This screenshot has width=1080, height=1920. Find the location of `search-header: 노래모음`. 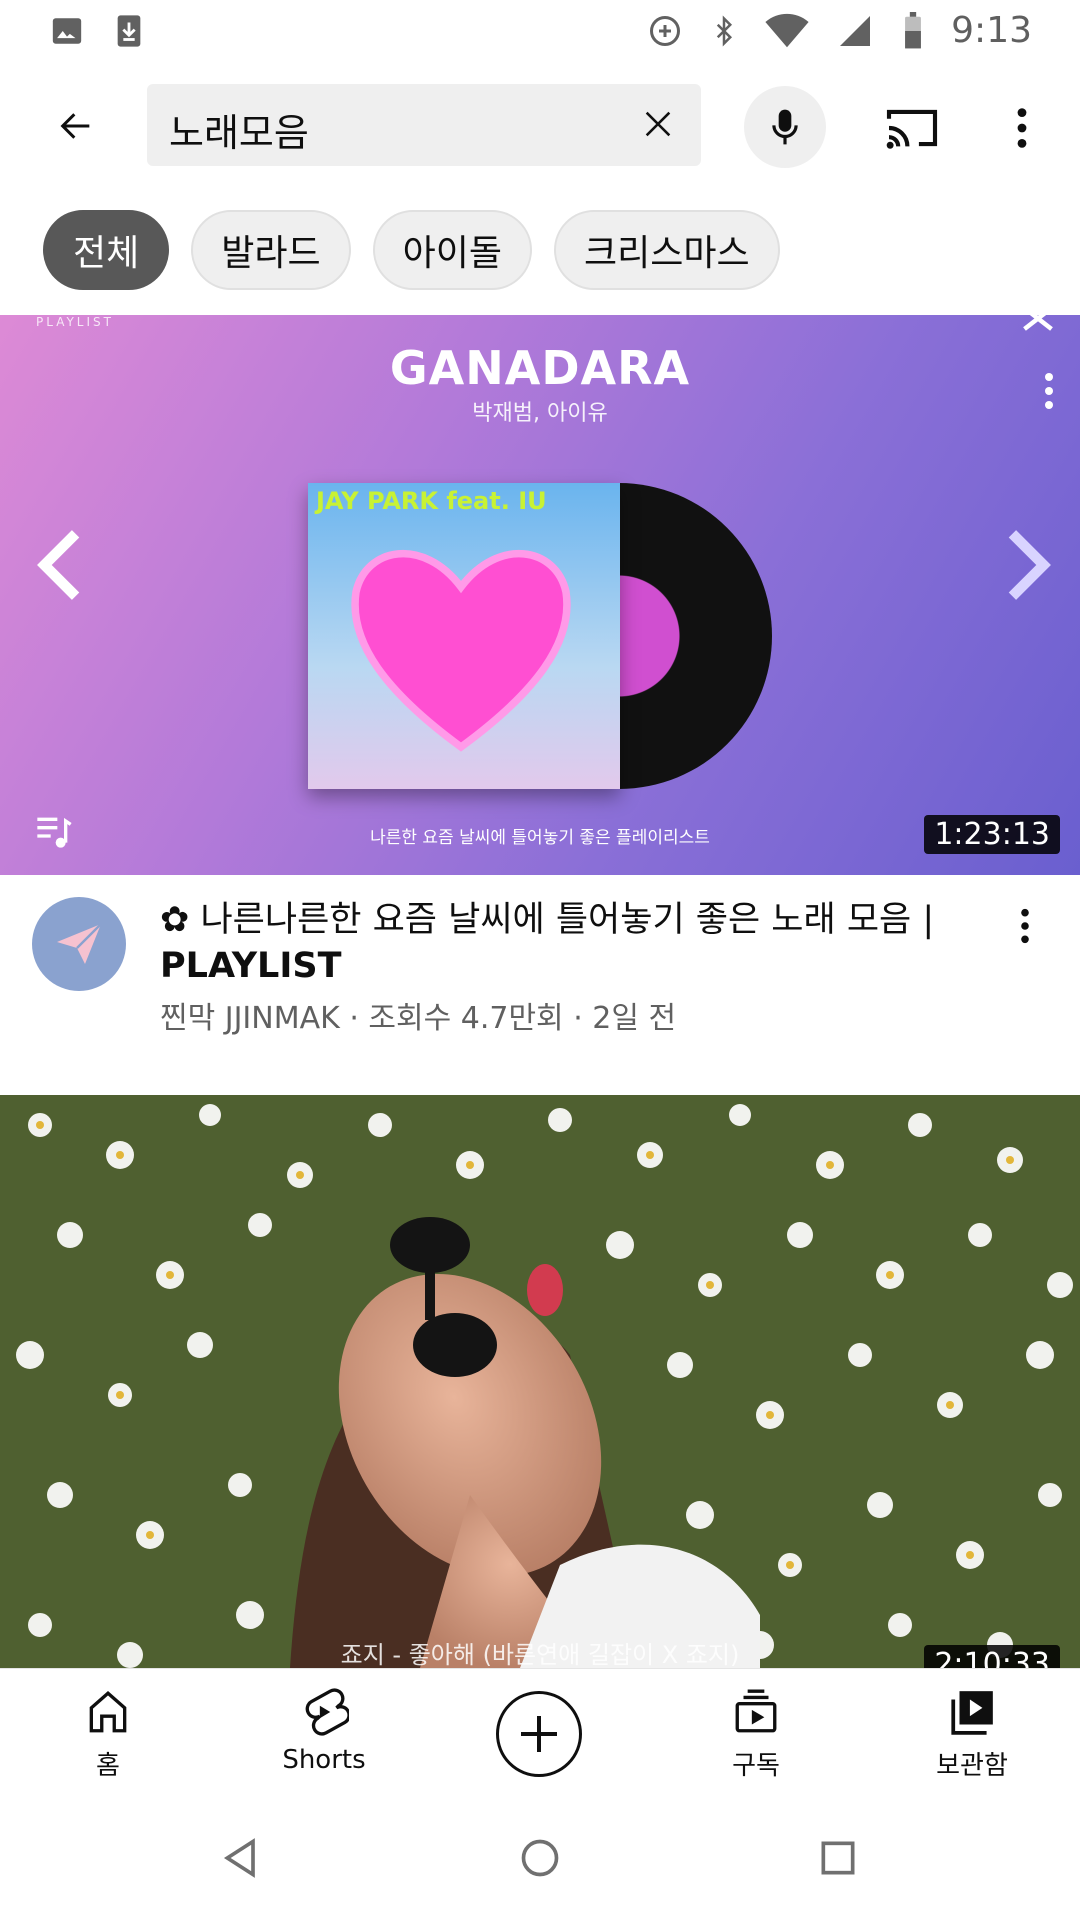

search-header: 노래모음 is located at coordinates (540, 126).